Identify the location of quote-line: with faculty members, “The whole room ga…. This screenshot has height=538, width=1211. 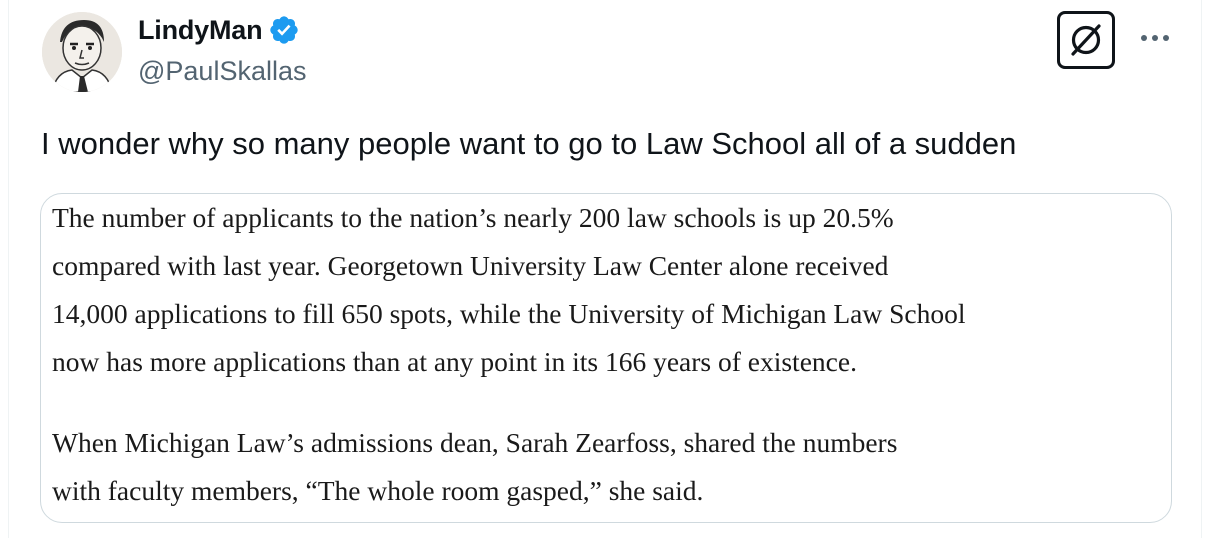
(378, 490).